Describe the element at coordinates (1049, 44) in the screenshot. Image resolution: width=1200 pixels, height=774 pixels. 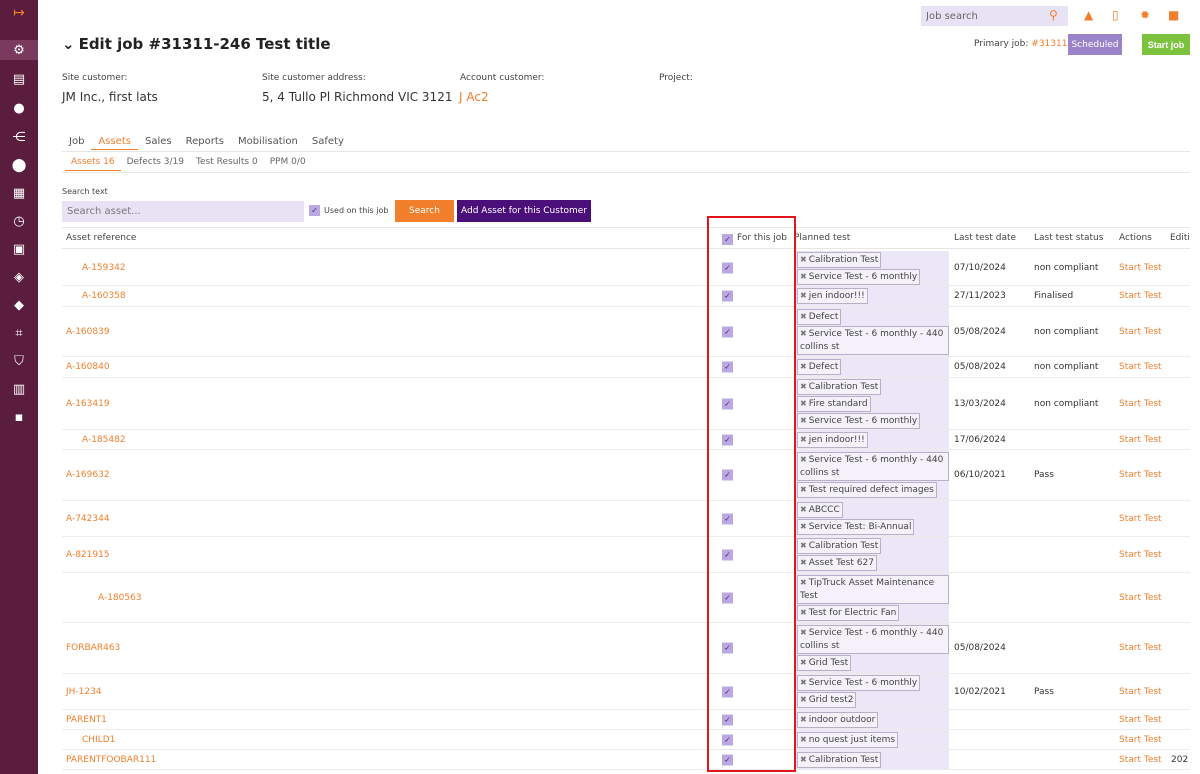
I see `primary-job-link: #31311` at that location.